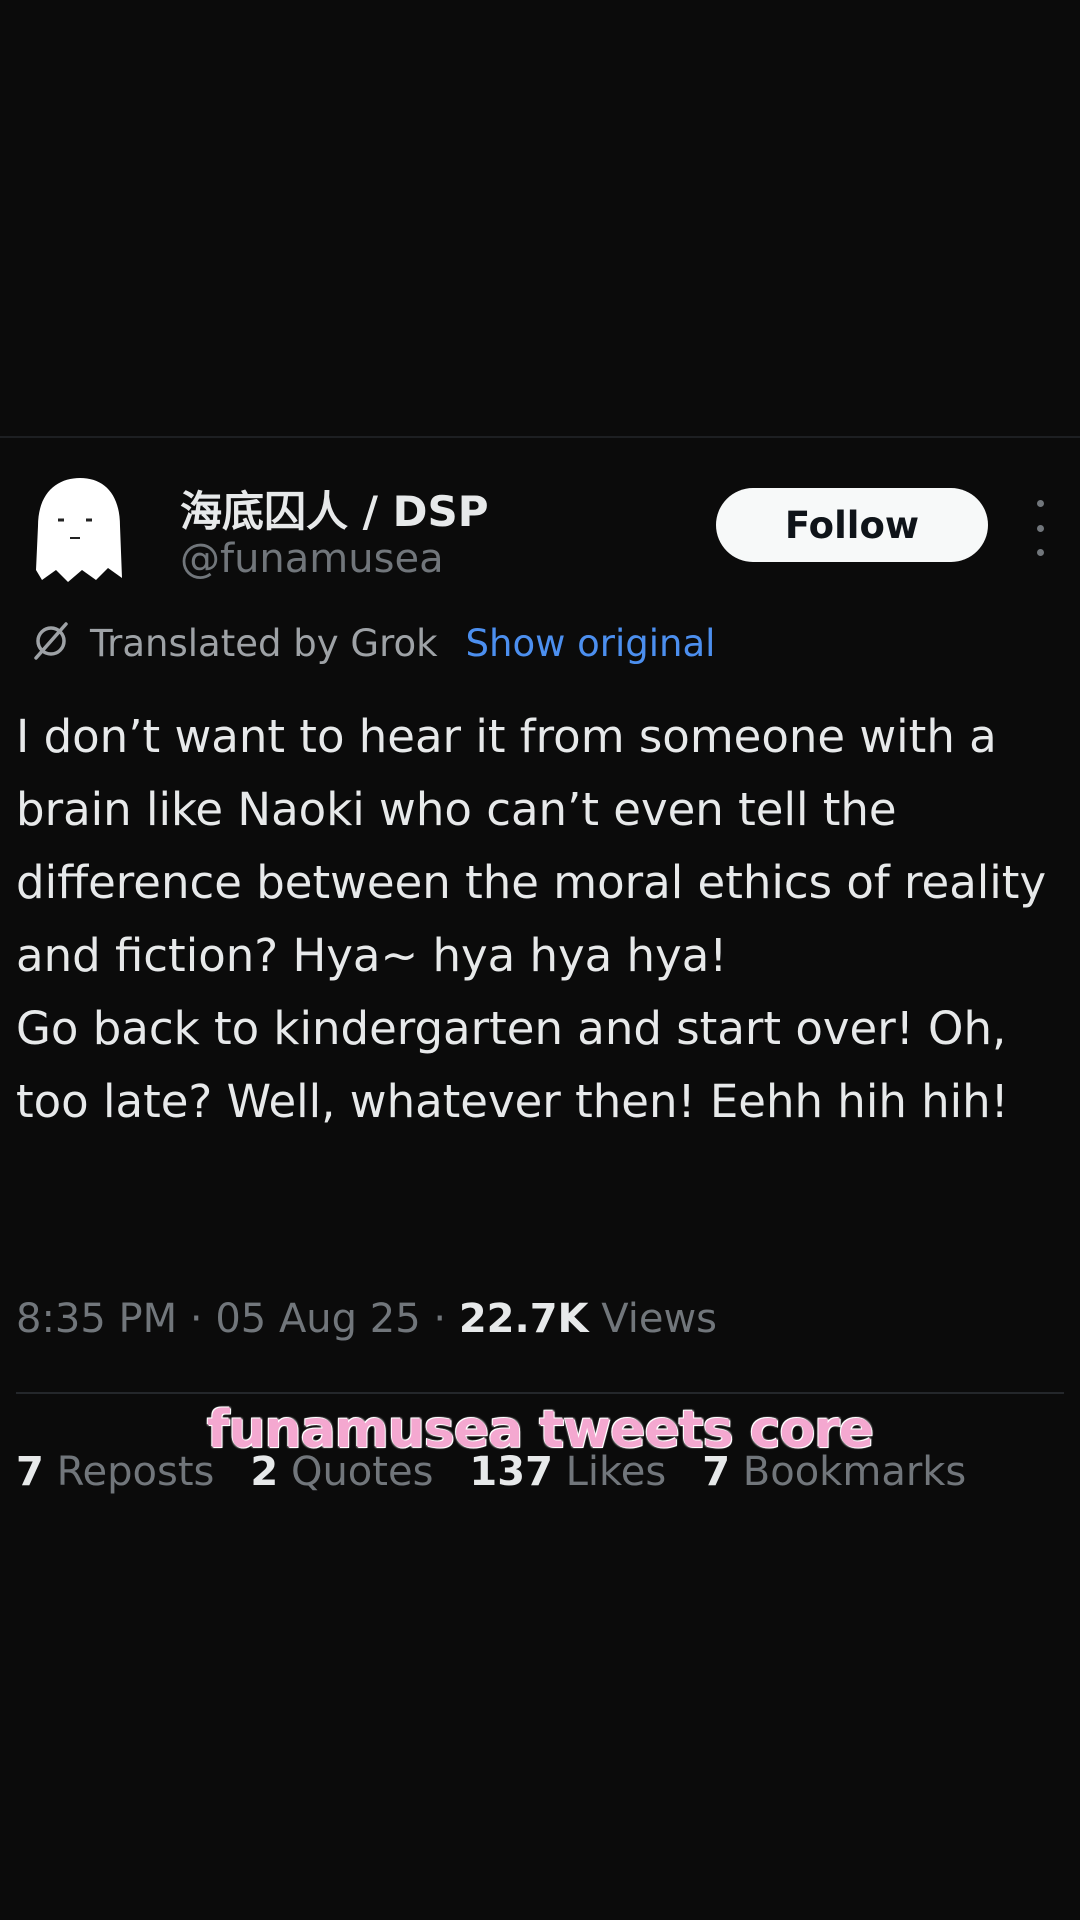 The image size is (1080, 1920). I want to click on translated-label: Translated by Grok, so click(264, 643).